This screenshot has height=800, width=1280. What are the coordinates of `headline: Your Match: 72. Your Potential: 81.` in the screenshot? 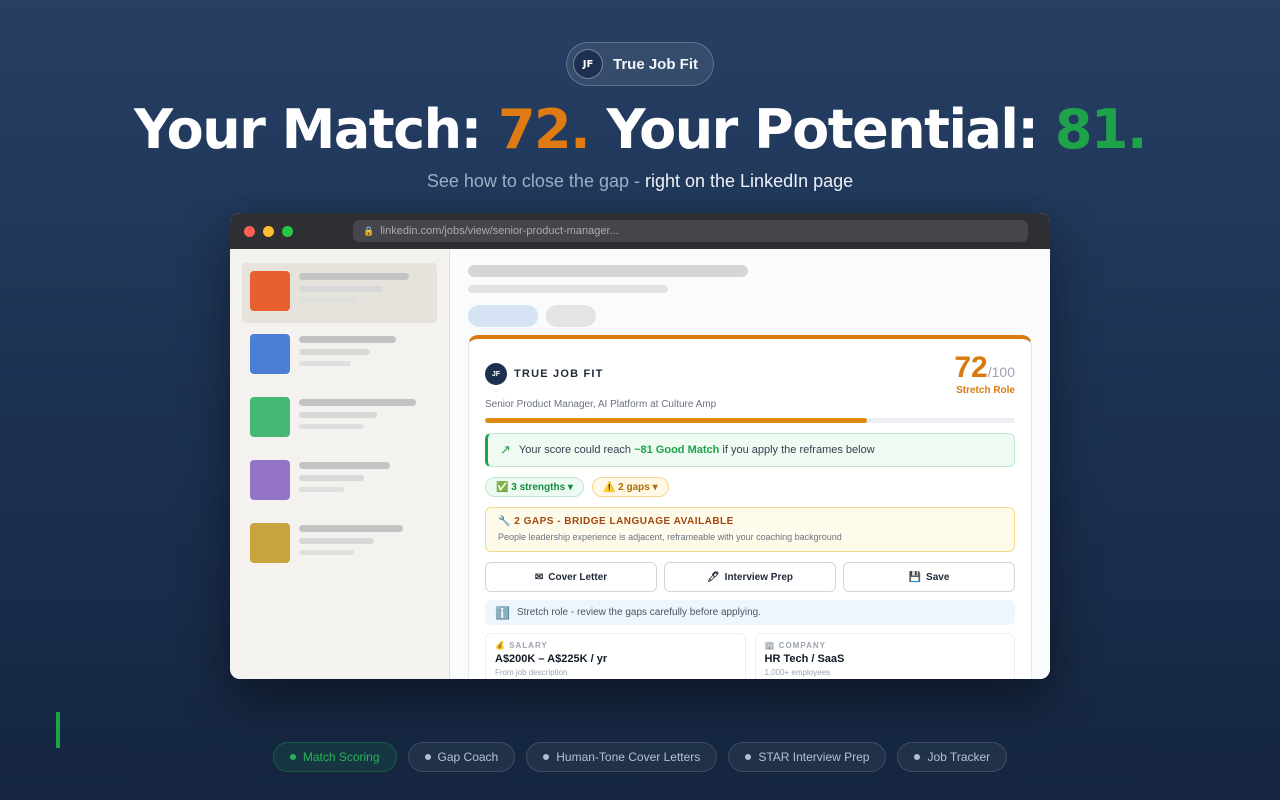 It's located at (640, 129).